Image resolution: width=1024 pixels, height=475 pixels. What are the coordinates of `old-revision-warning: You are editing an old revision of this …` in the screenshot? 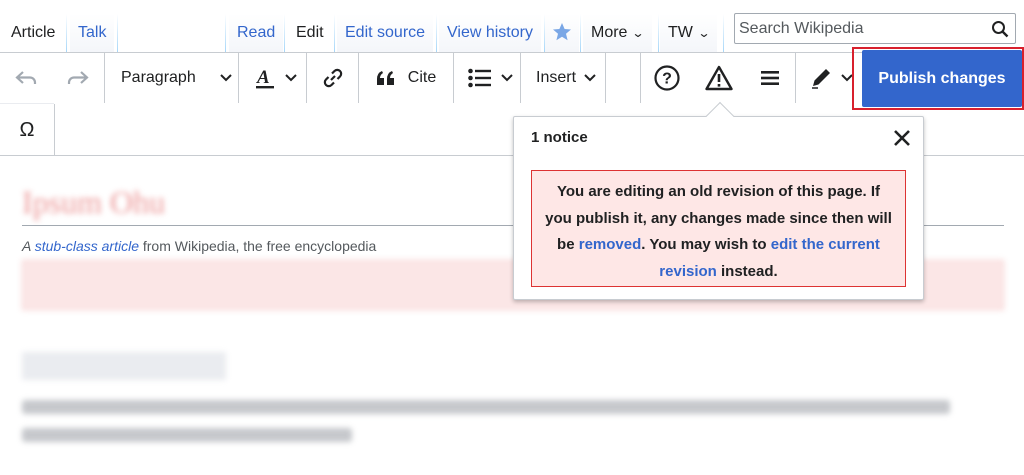 It's located at (718, 228).